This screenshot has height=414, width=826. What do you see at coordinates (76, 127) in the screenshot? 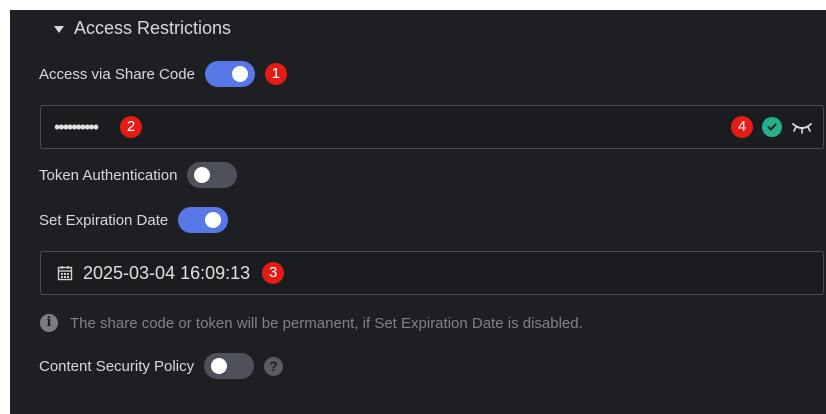
I see `share-code-value: ••••••••••` at bounding box center [76, 127].